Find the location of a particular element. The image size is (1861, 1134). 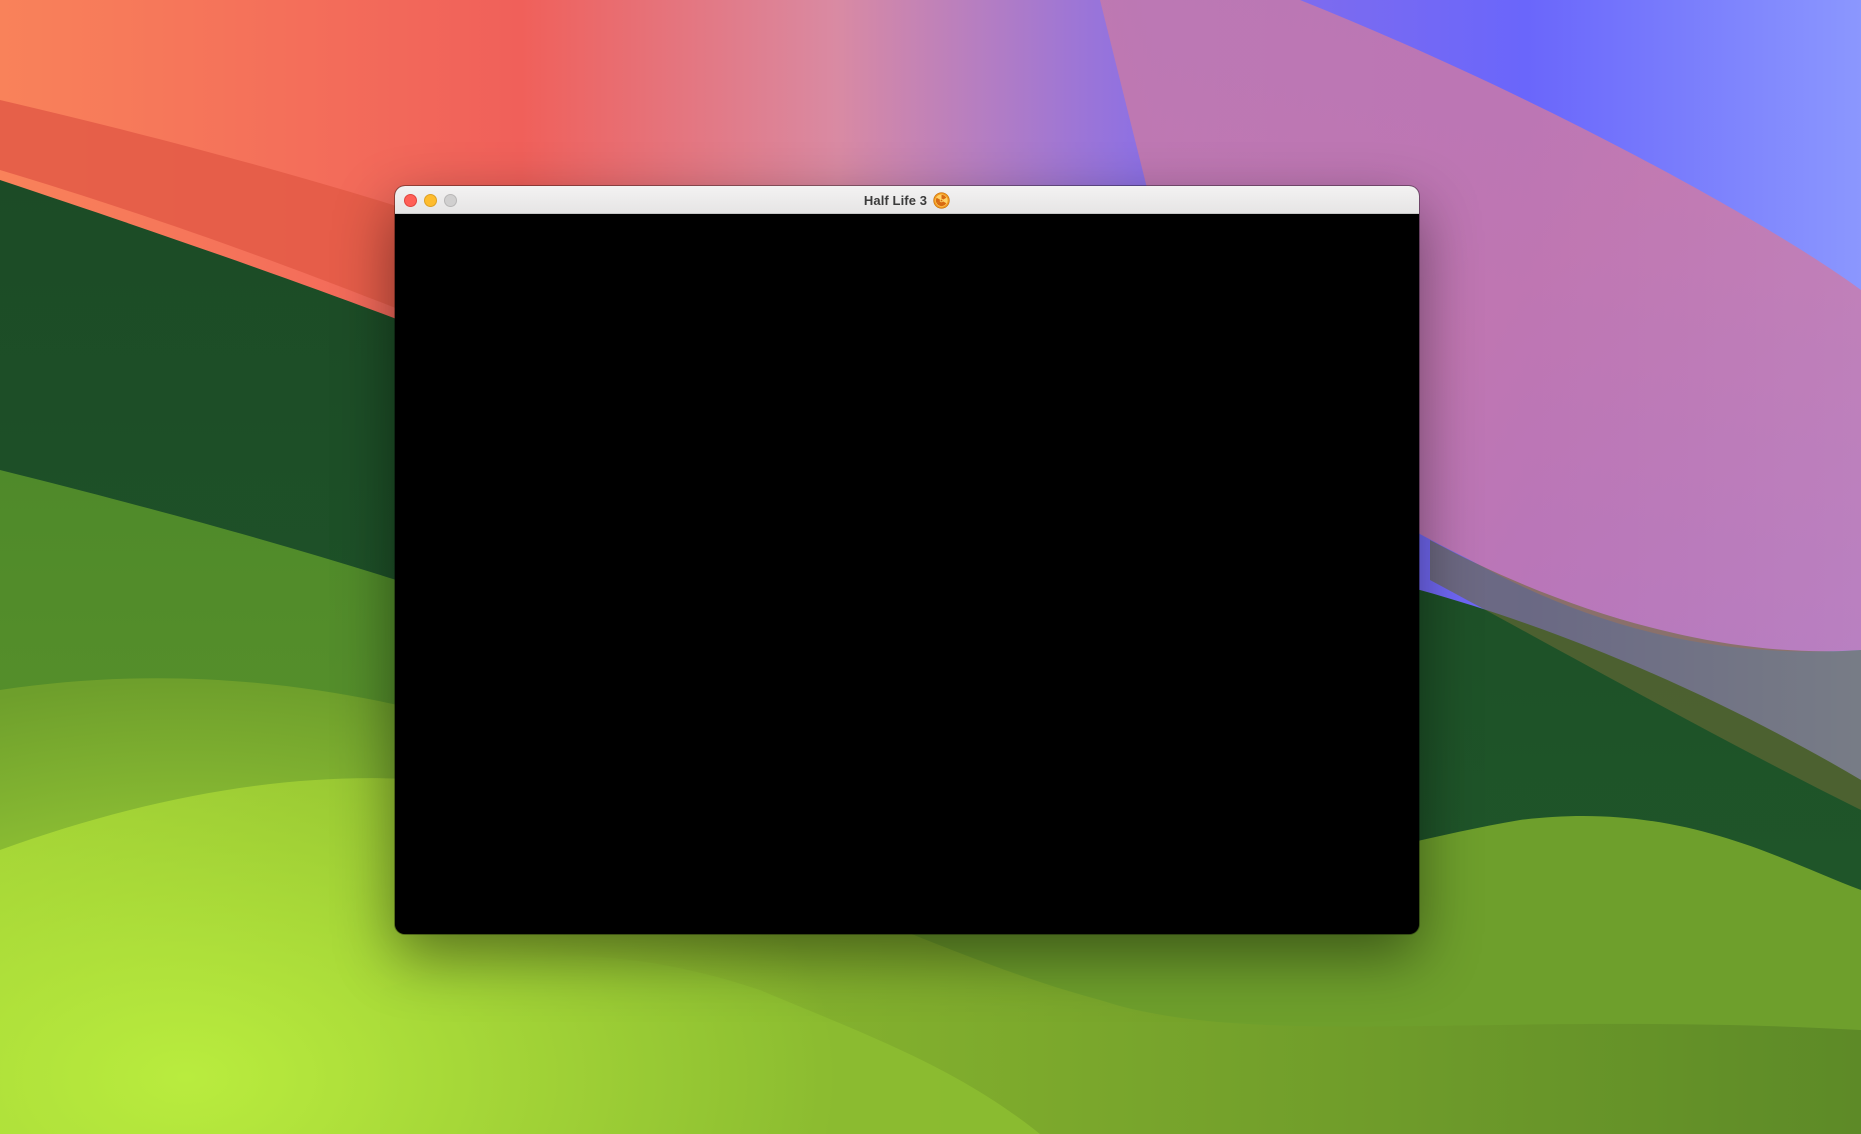

window-title: Half Life 3 is located at coordinates (895, 200).